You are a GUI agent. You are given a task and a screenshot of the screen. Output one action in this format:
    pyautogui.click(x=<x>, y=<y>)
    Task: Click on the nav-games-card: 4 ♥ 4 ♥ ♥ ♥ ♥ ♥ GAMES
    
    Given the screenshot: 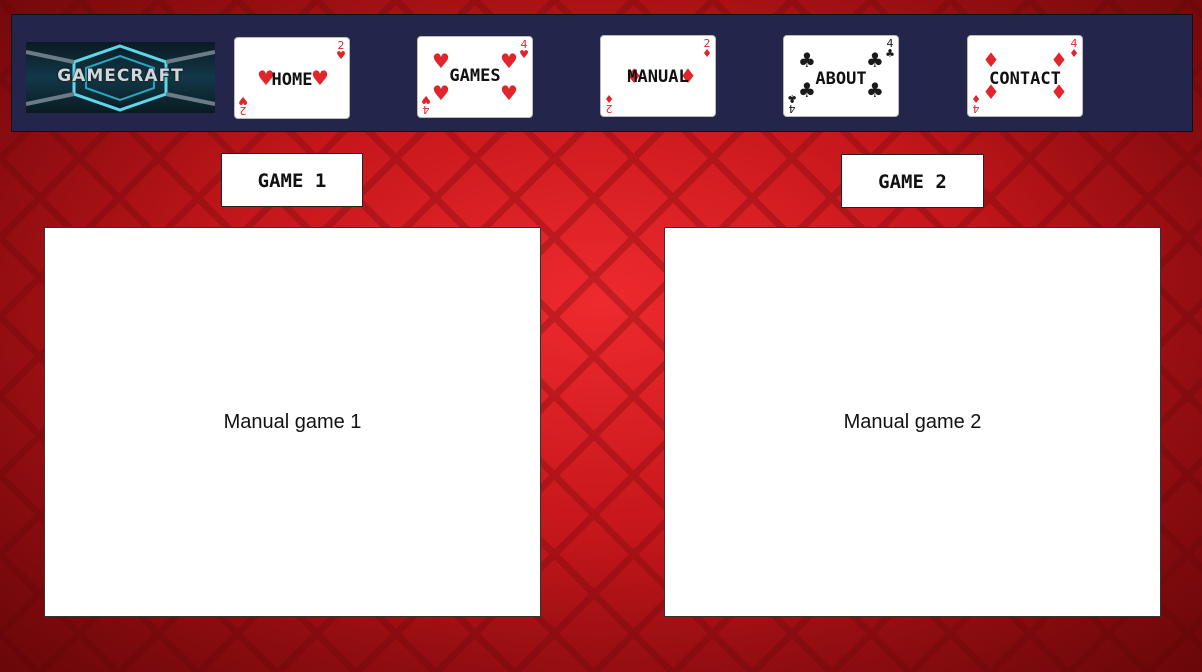 What is the action you would take?
    pyautogui.click(x=475, y=77)
    